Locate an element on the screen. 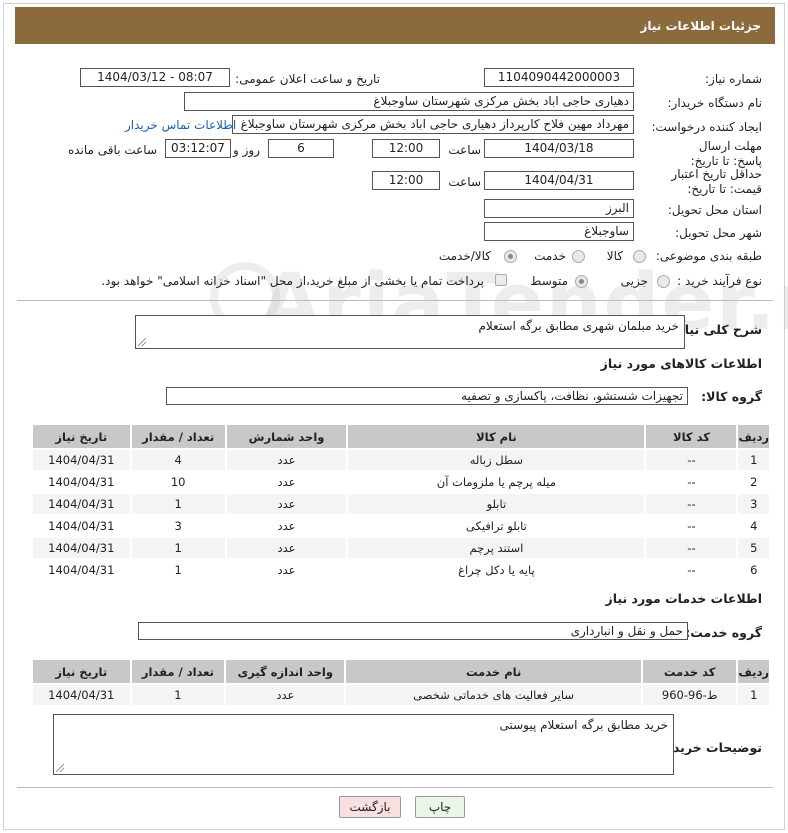 This screenshot has height=833, width=788. goods-cell-name: میله پرچم یا ملزومات آن is located at coordinates (496, 482).